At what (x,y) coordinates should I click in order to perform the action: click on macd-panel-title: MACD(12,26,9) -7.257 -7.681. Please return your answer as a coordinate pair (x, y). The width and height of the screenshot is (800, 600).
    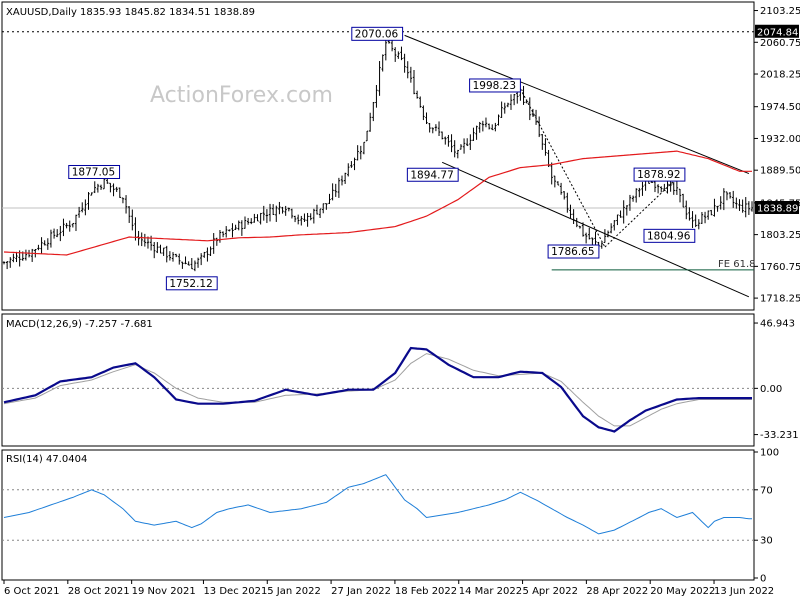
    Looking at the image, I should click on (79, 324).